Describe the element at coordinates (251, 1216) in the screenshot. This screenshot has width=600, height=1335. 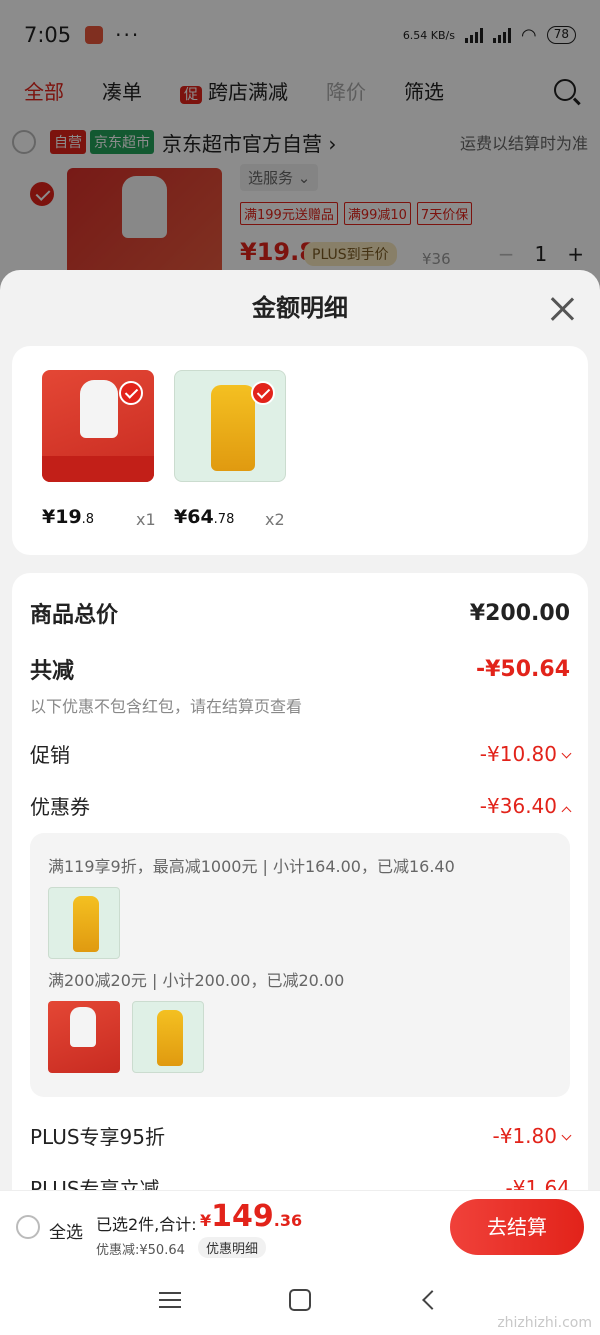
I see `total-price: ¥149.36` at that location.